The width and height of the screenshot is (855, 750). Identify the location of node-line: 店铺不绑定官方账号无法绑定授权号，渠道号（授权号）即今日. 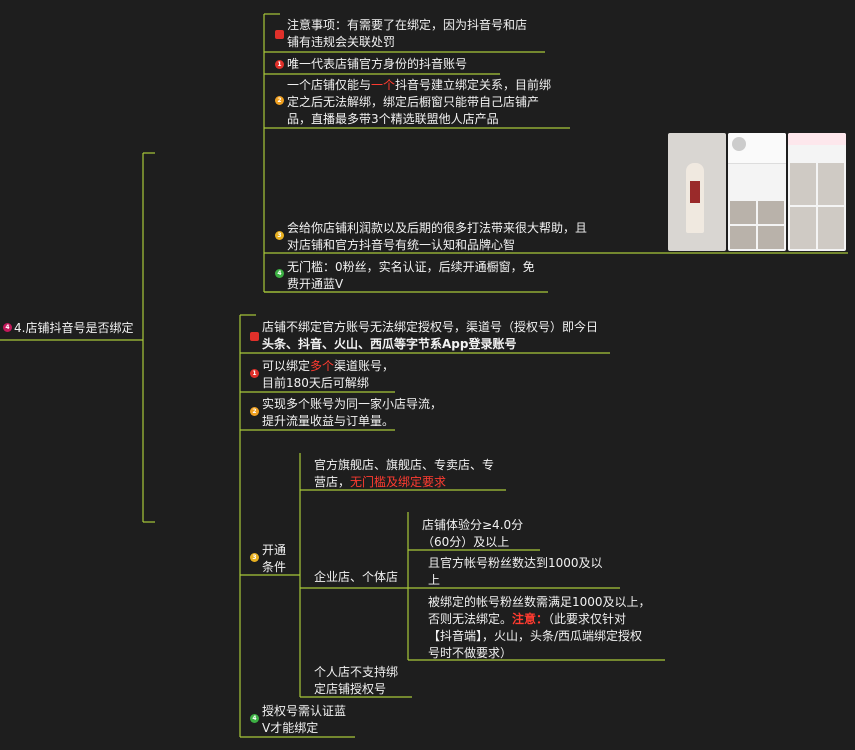
(430, 327).